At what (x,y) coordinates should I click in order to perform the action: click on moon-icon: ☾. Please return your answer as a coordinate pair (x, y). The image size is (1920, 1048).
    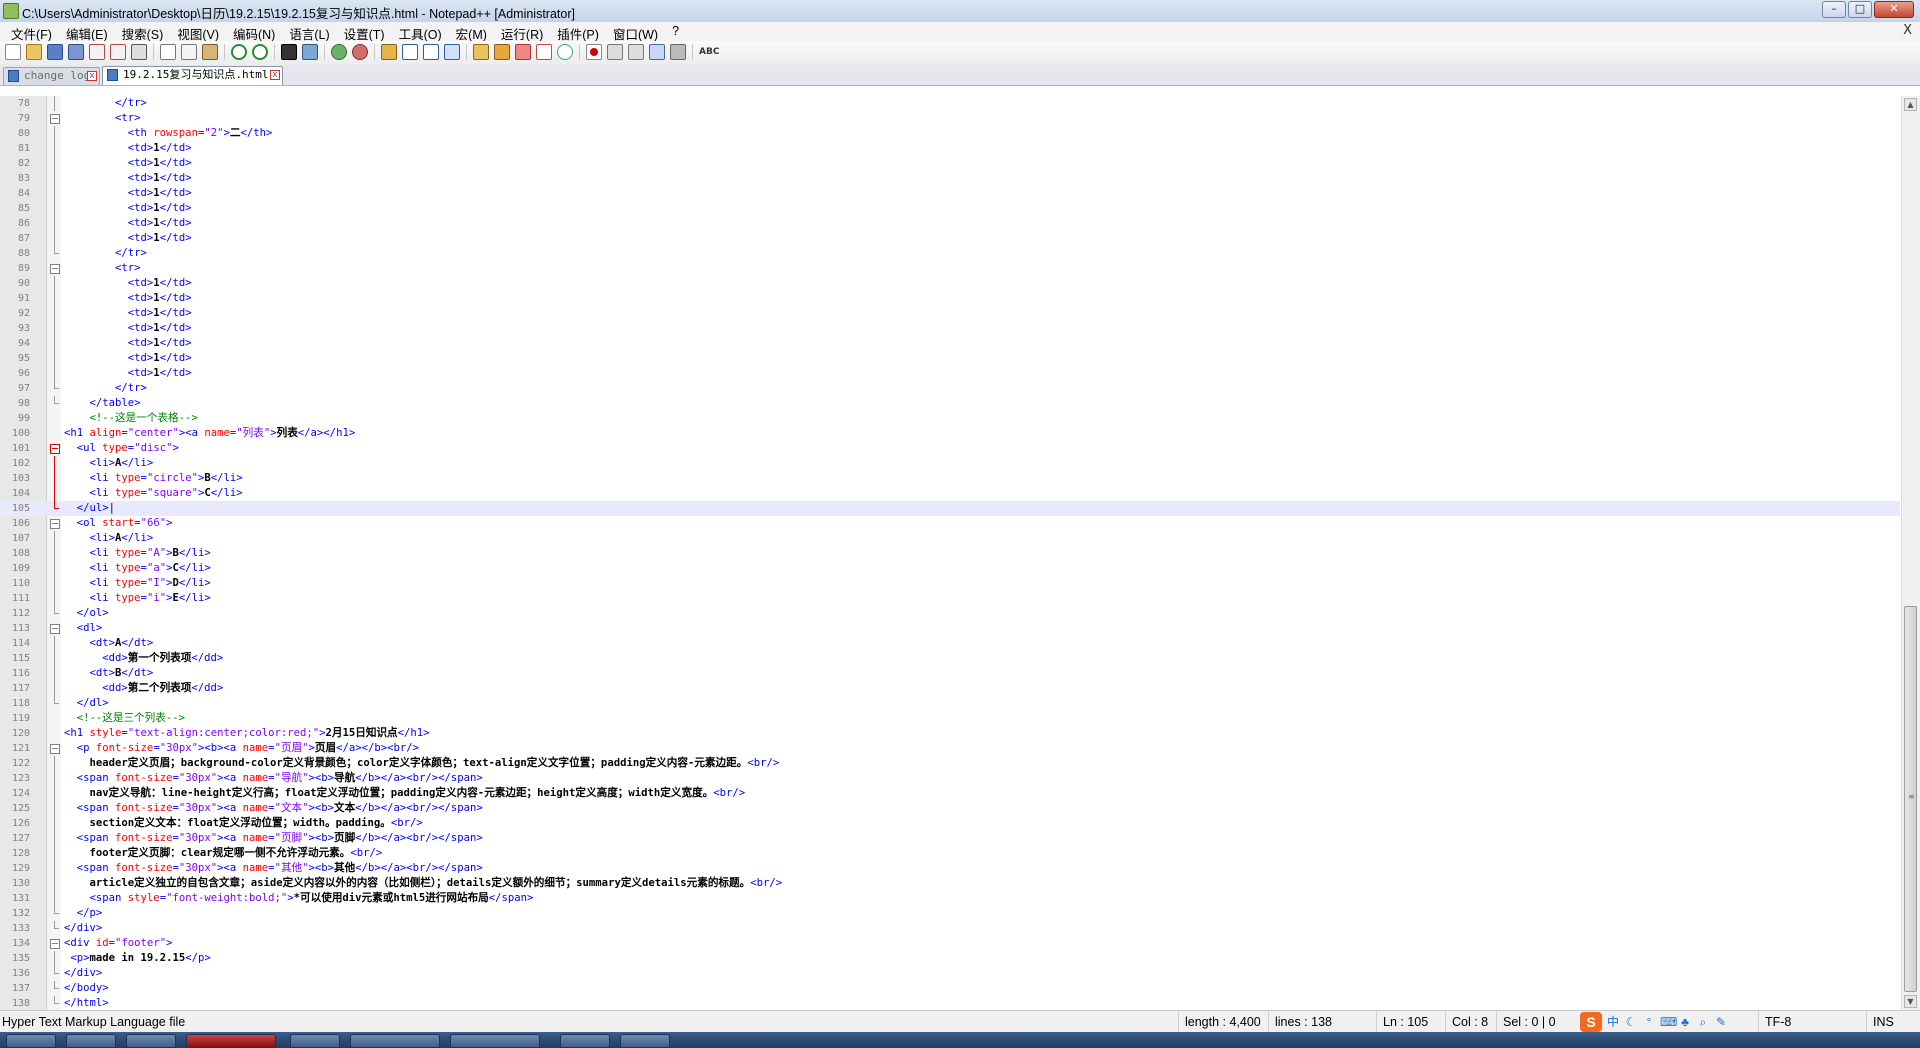
    Looking at the image, I should click on (1631, 1022).